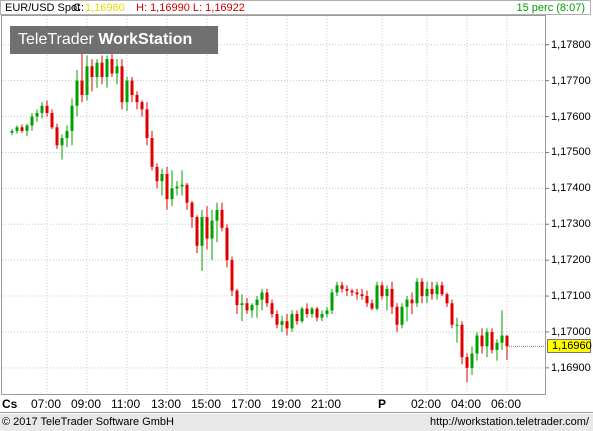  Describe the element at coordinates (569, 346) in the screenshot. I see `current-price-marker: 1,16960` at that location.